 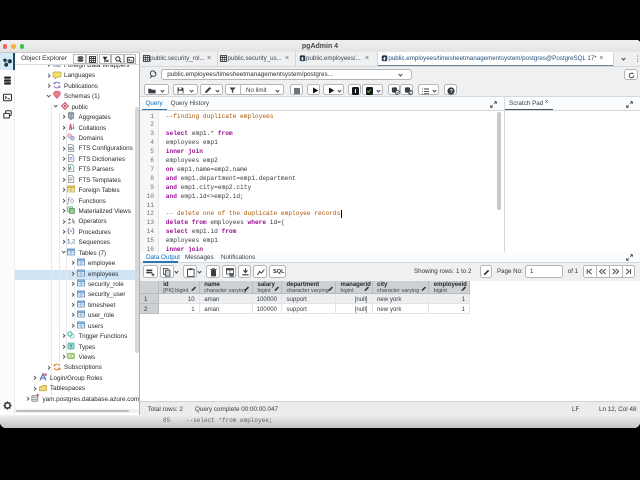 What do you see at coordinates (73, 243) in the screenshot?
I see `svg-text: ,2` at bounding box center [73, 243].